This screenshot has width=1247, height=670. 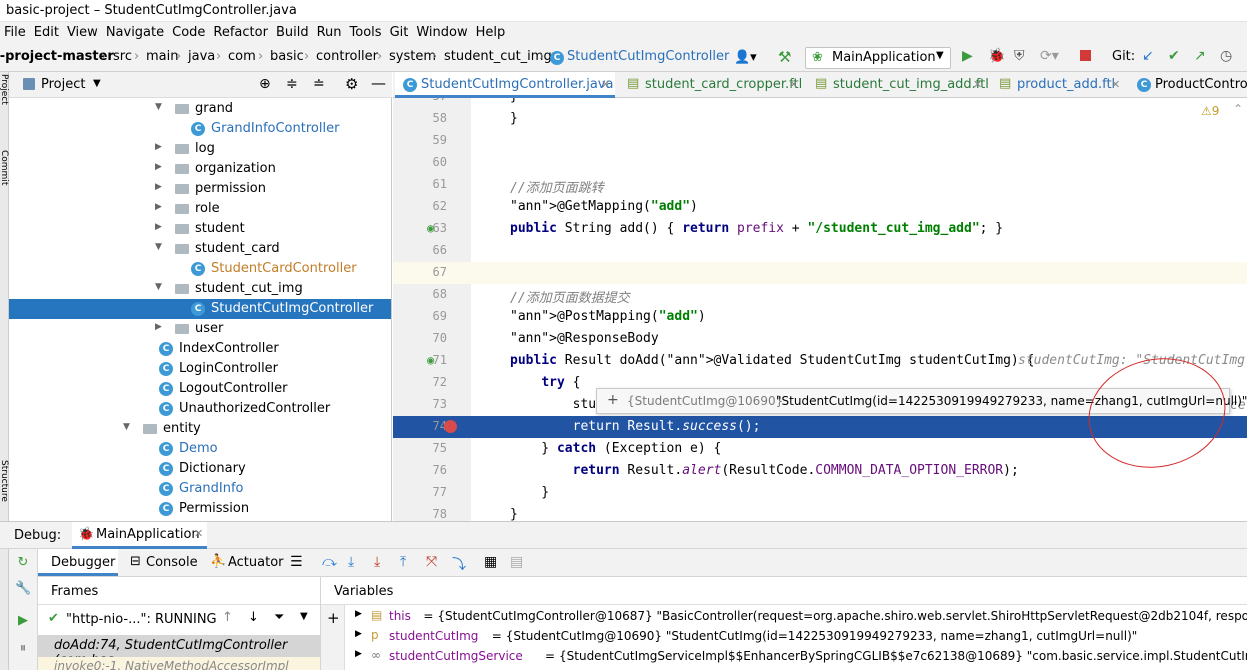 I want to click on menu-icon: ☰, so click(x=296, y=562).